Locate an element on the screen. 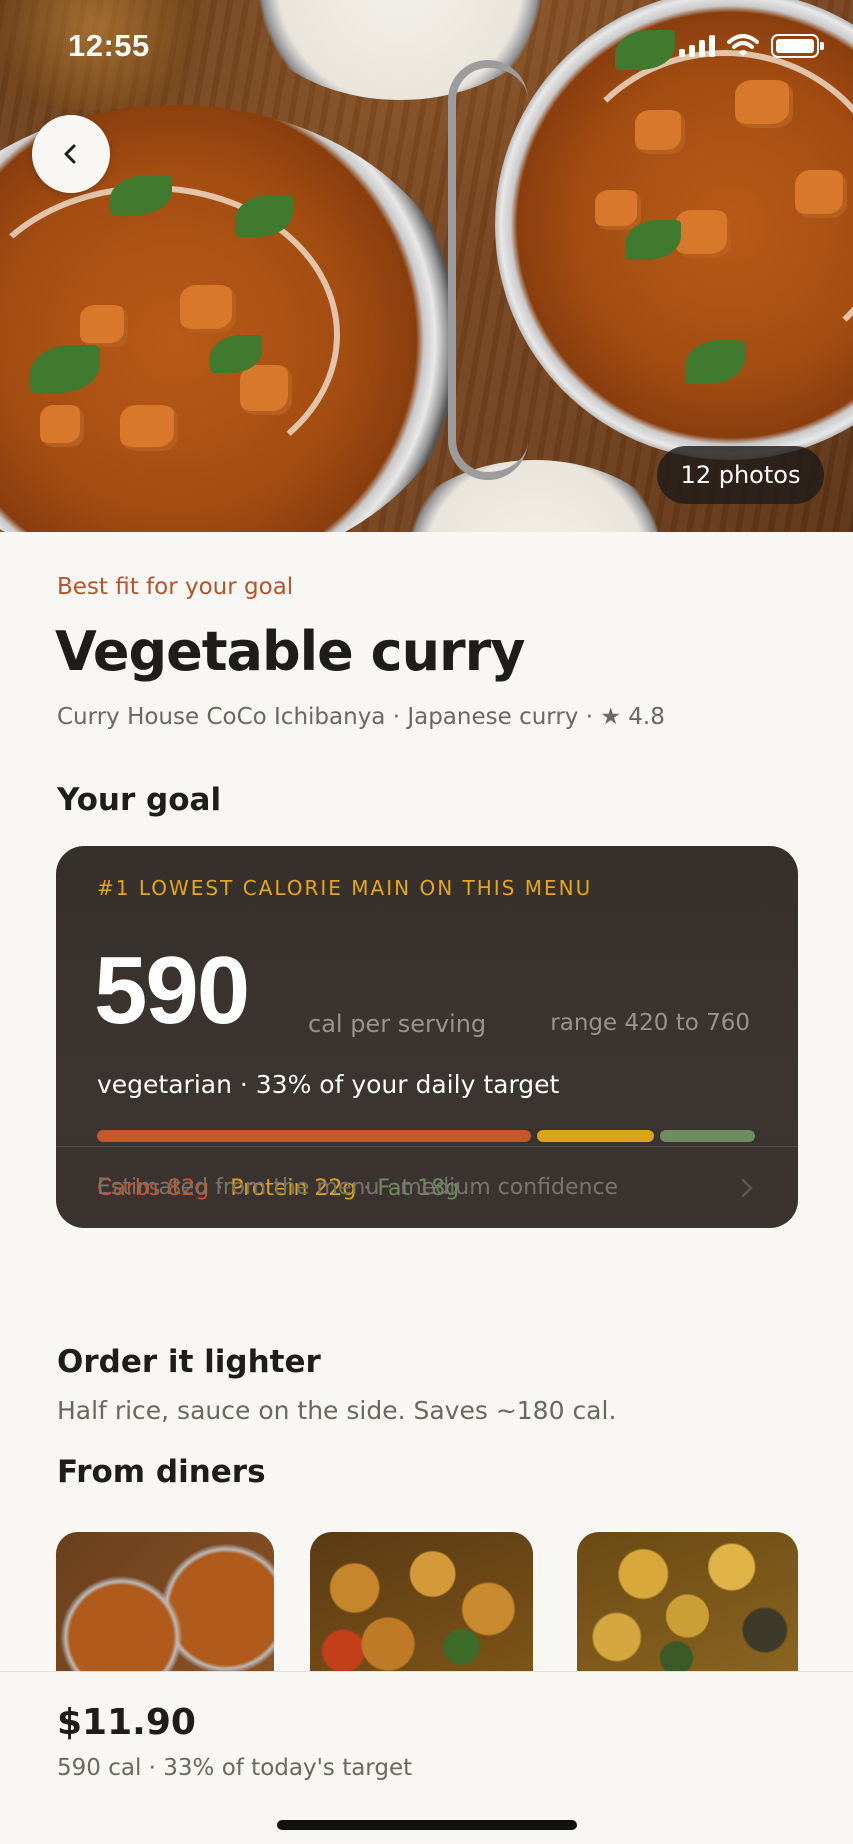 The height and width of the screenshot is (1844, 853). goal-heading: Your goal is located at coordinates (139, 800).